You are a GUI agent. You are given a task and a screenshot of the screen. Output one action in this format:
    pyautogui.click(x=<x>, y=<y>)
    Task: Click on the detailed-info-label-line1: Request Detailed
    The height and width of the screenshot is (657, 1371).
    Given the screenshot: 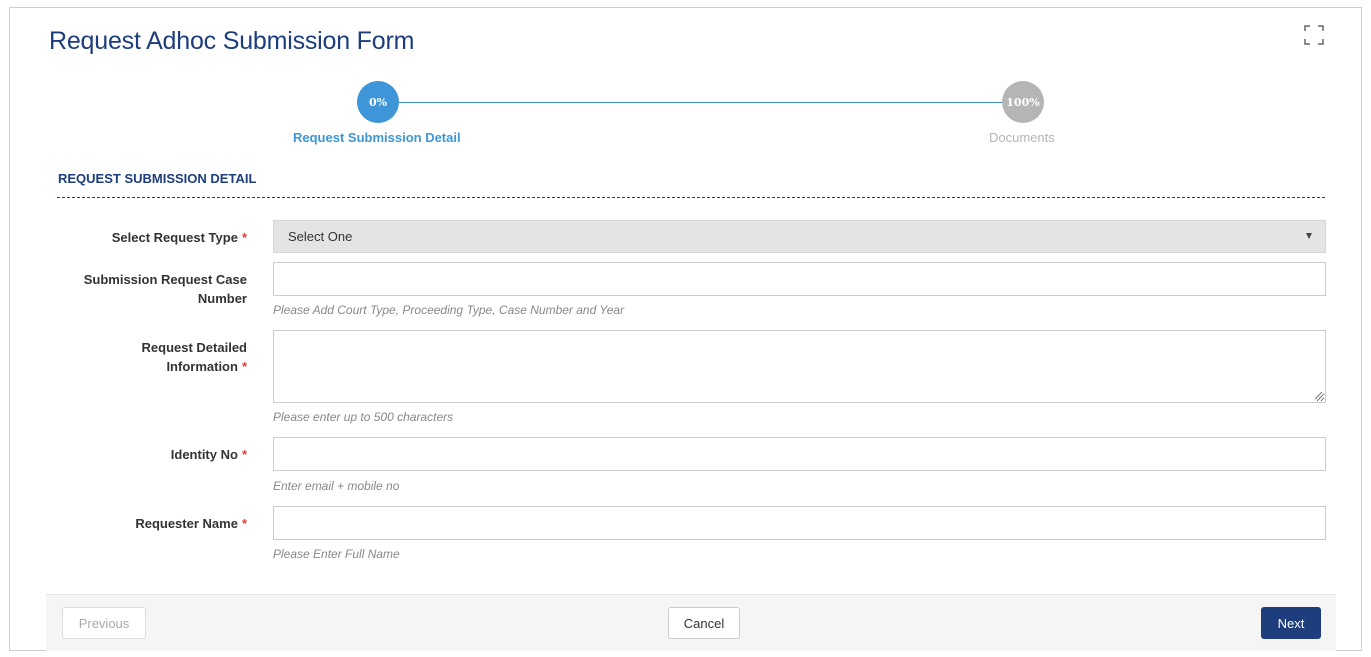 What is the action you would take?
    pyautogui.click(x=194, y=347)
    